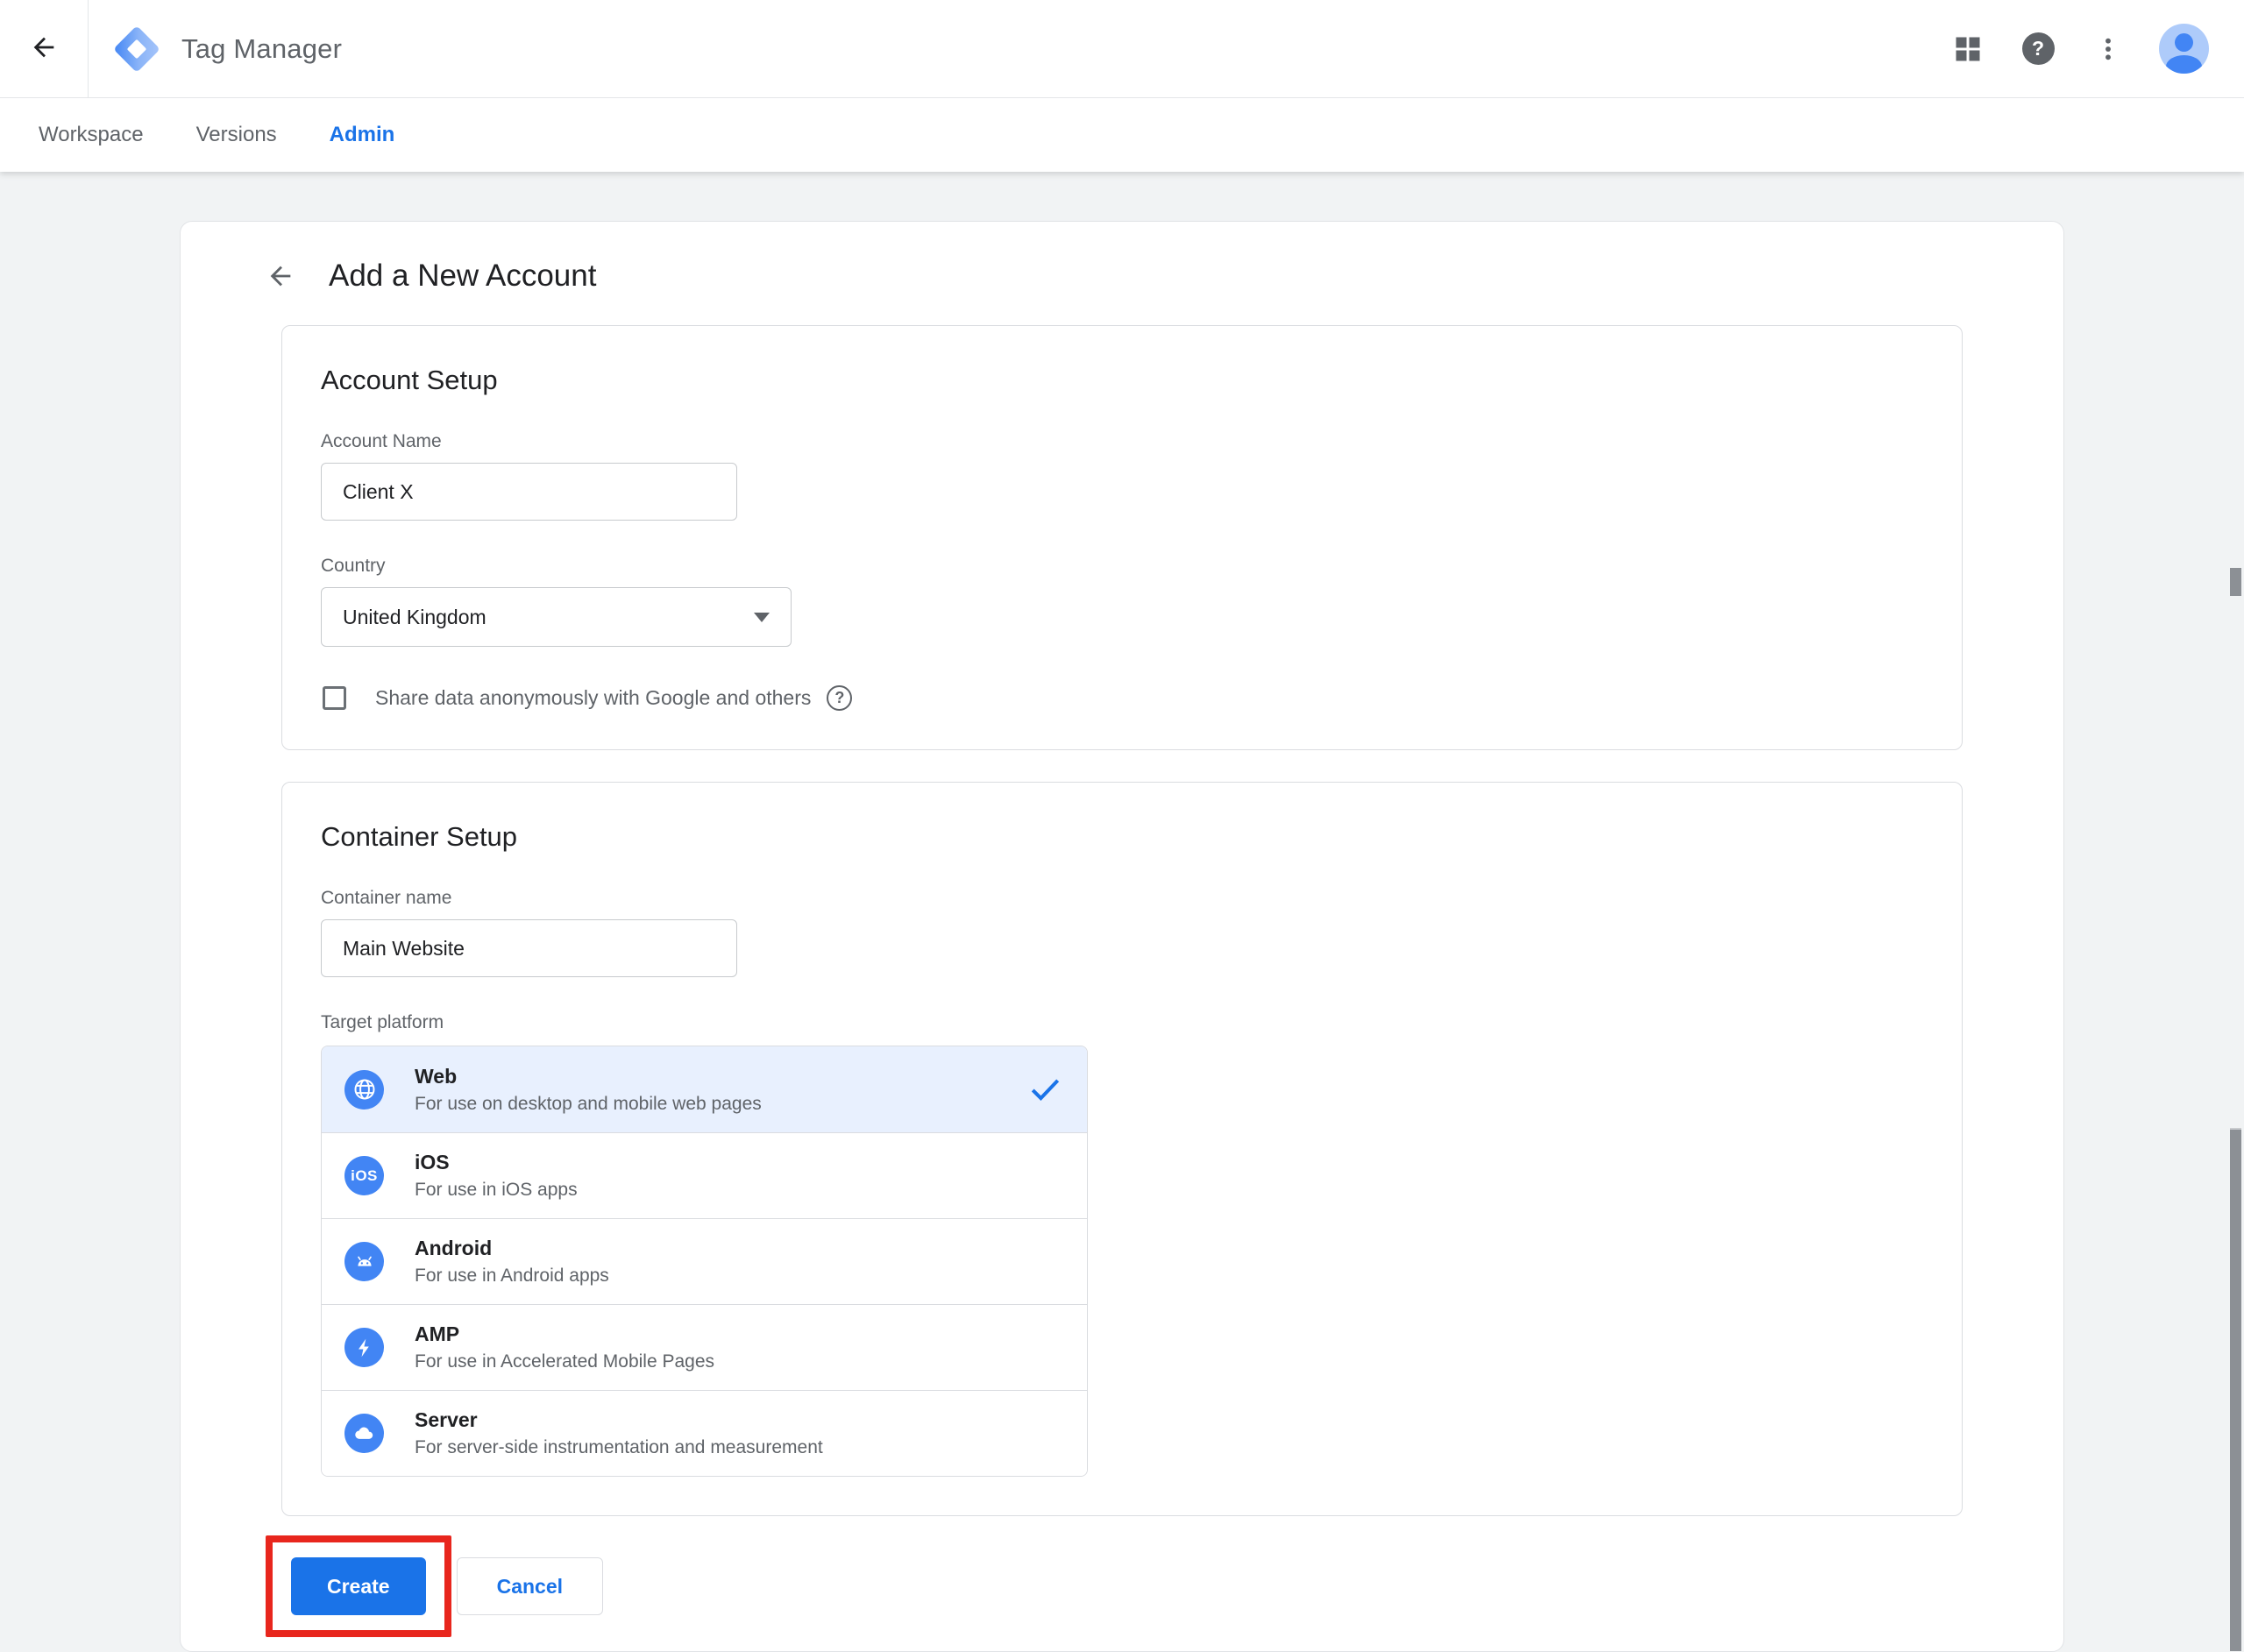 This screenshot has height=1652, width=2244. Describe the element at coordinates (420, 836) in the screenshot. I see `container-setup-title: Container Setup` at that location.